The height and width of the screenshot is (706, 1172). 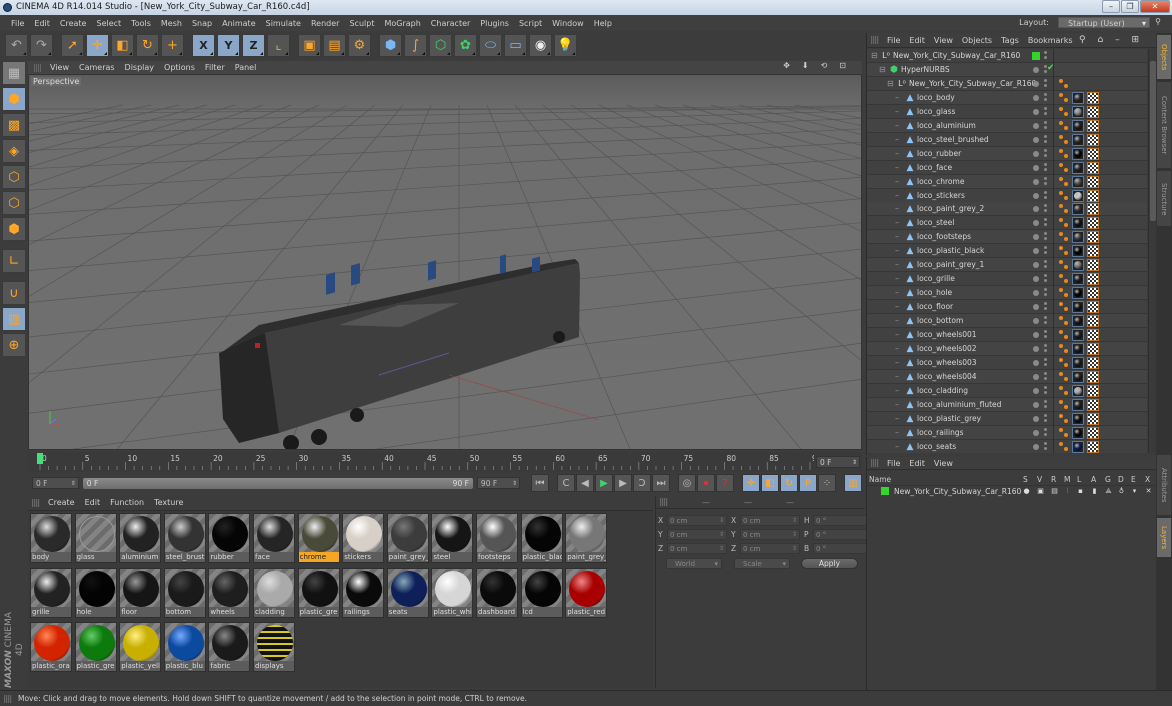 I want to click on material-cladding: cladding, so click(x=274, y=592).